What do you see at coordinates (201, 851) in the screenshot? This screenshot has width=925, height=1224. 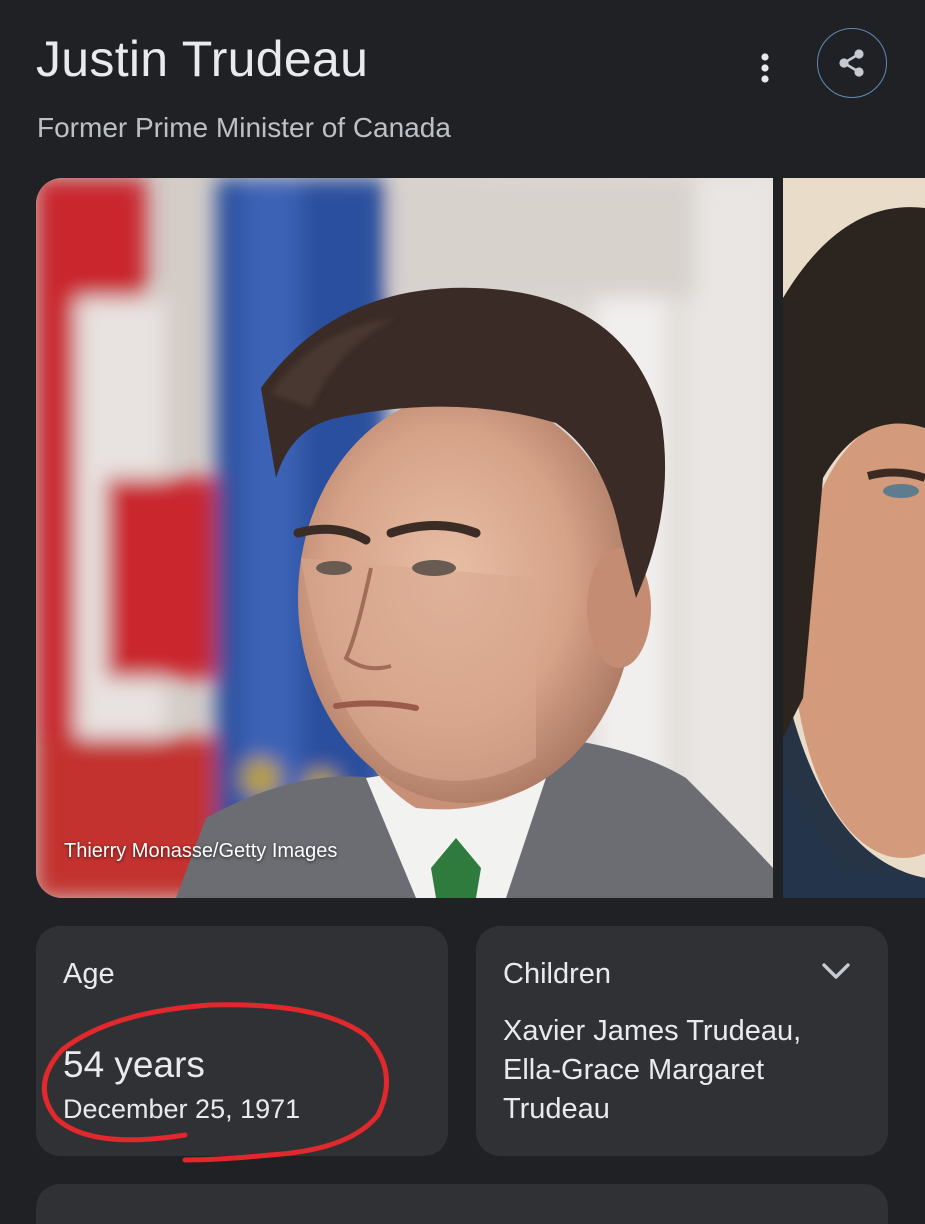 I see `photo-credit: Thierry Monasse/Getty Images` at bounding box center [201, 851].